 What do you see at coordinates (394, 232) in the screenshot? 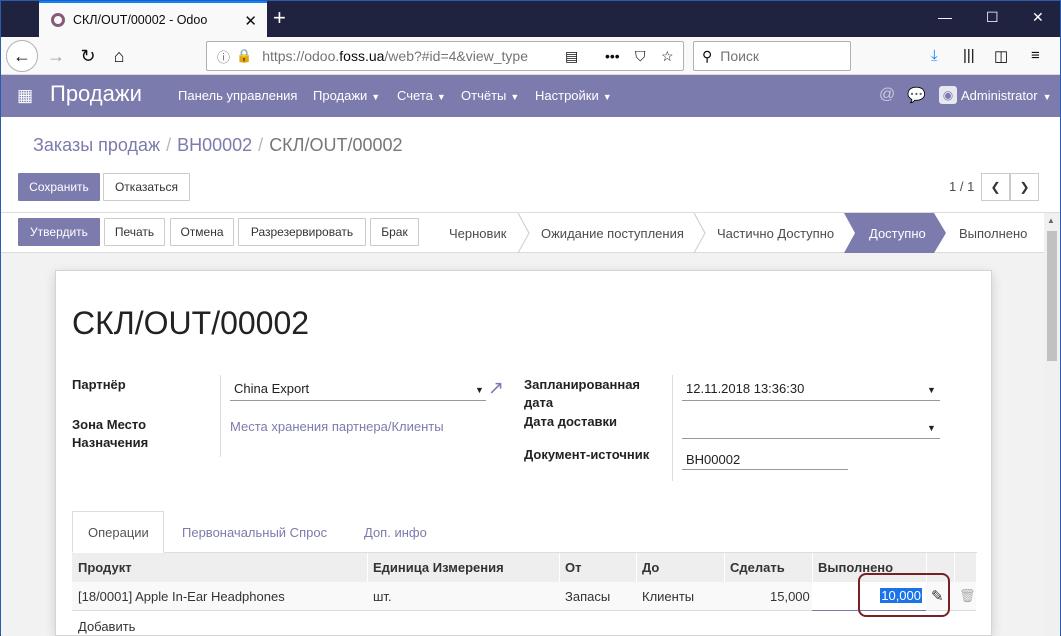
I see `scrap-button: Брак` at bounding box center [394, 232].